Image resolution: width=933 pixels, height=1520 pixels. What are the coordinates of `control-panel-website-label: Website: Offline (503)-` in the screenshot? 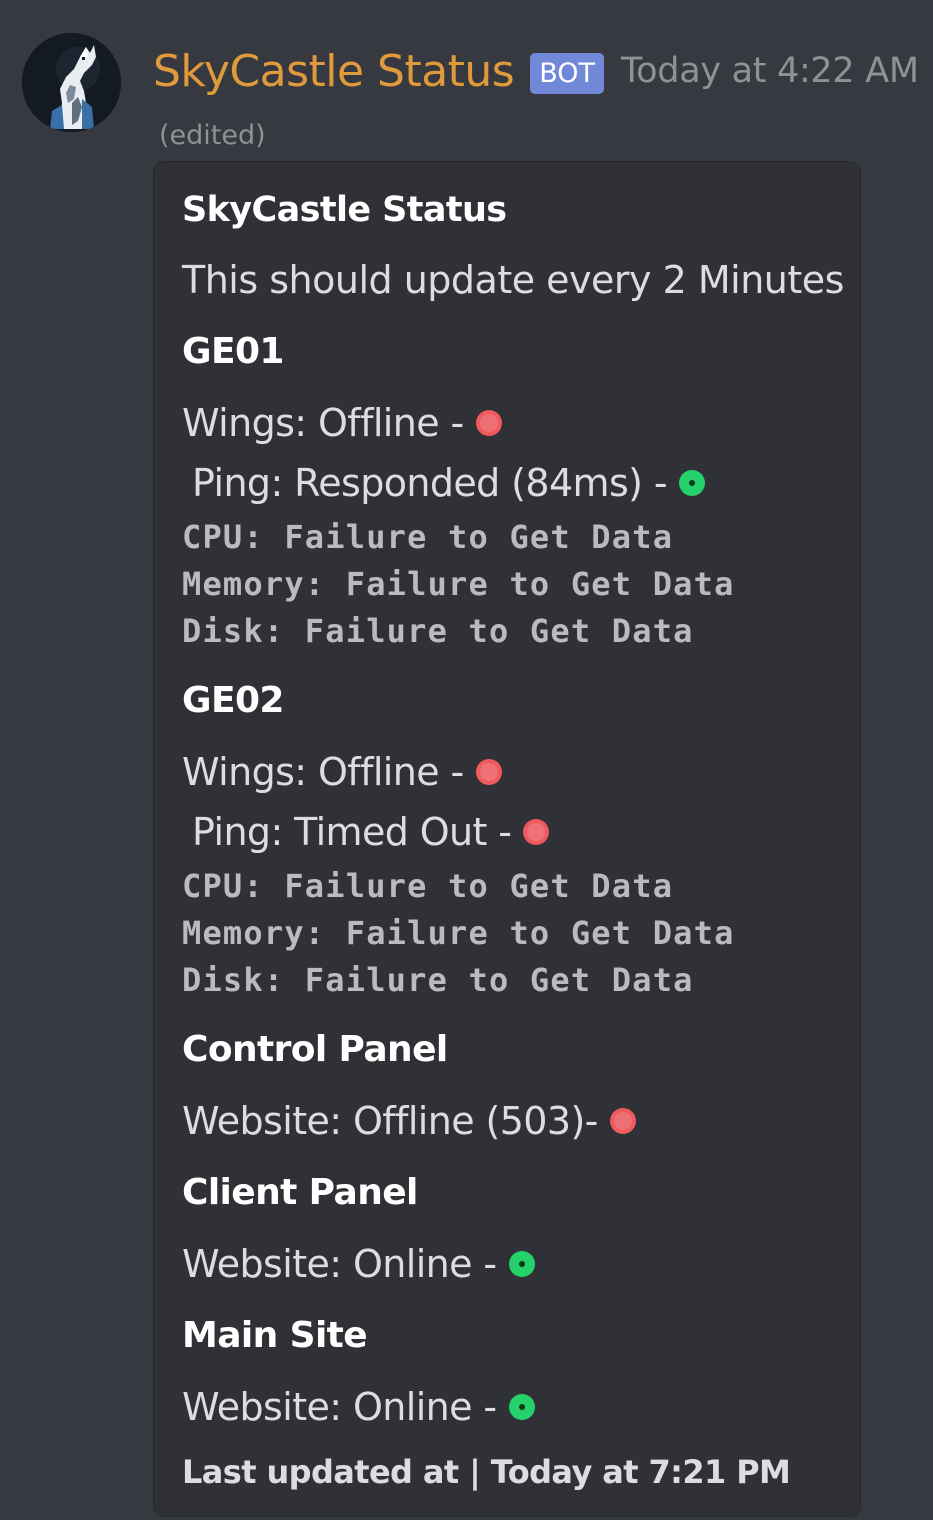 It's located at (390, 1121).